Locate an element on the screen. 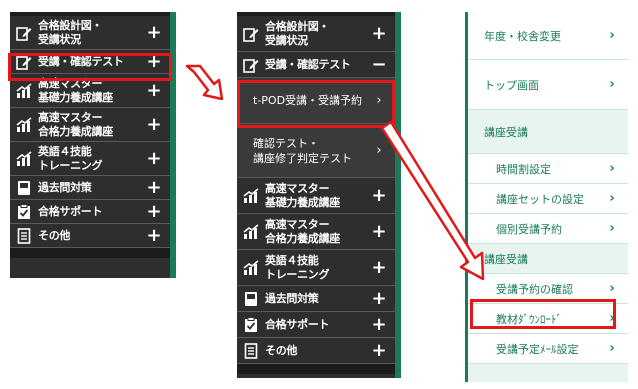  nav-item-label: 教材ﾀﾞｳﾝﾛｰﾄﾞ is located at coordinates (529, 319).